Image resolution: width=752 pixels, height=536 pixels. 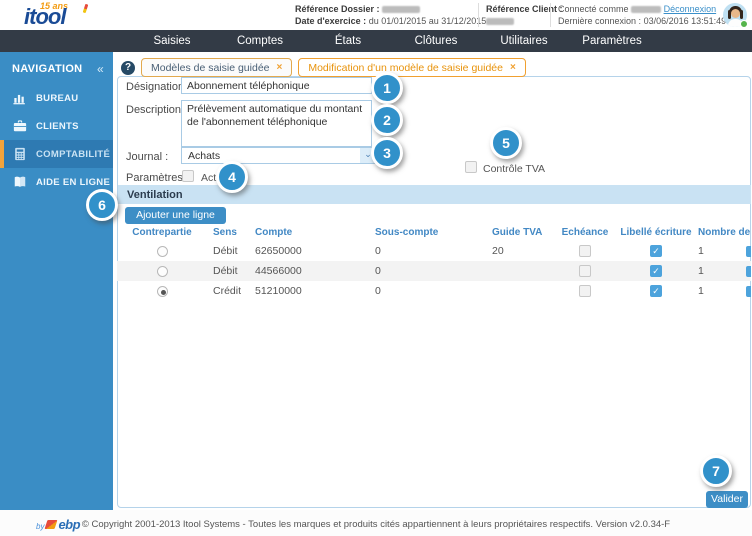 I want to click on valider-button: Valider, so click(x=727, y=499).